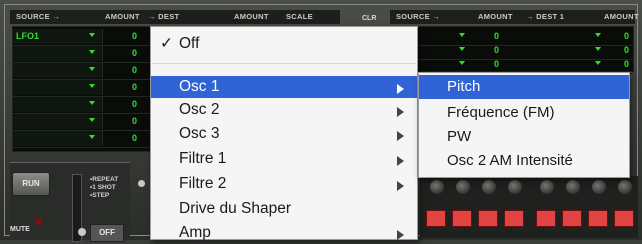 The height and width of the screenshot is (244, 642). I want to click on menu-item-label: Off, so click(189, 43).